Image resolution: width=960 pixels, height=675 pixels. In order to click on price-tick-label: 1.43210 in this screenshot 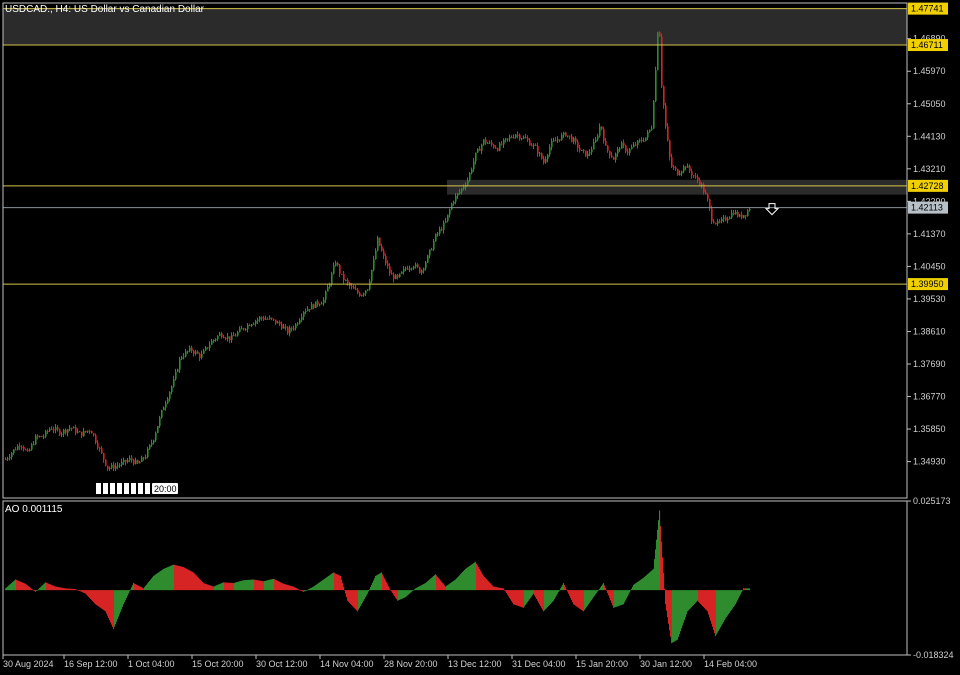, I will do `click(929, 169)`.